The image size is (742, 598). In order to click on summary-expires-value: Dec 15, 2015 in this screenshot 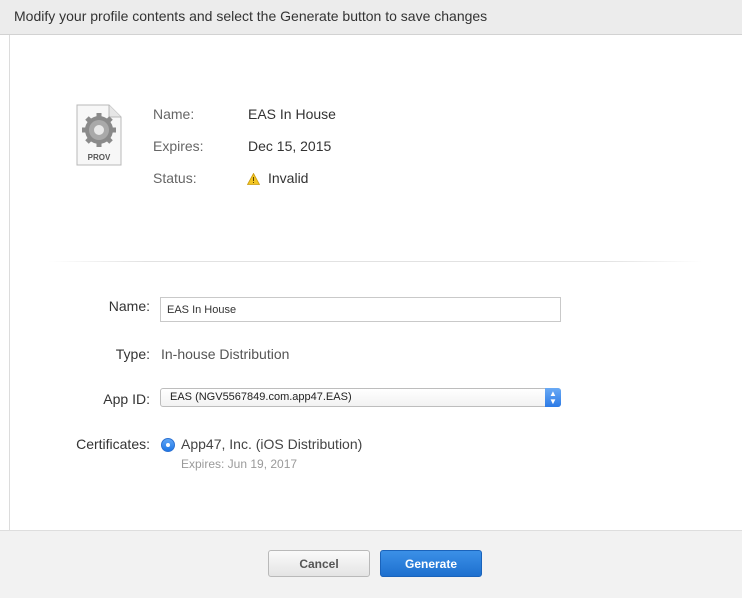, I will do `click(290, 146)`.